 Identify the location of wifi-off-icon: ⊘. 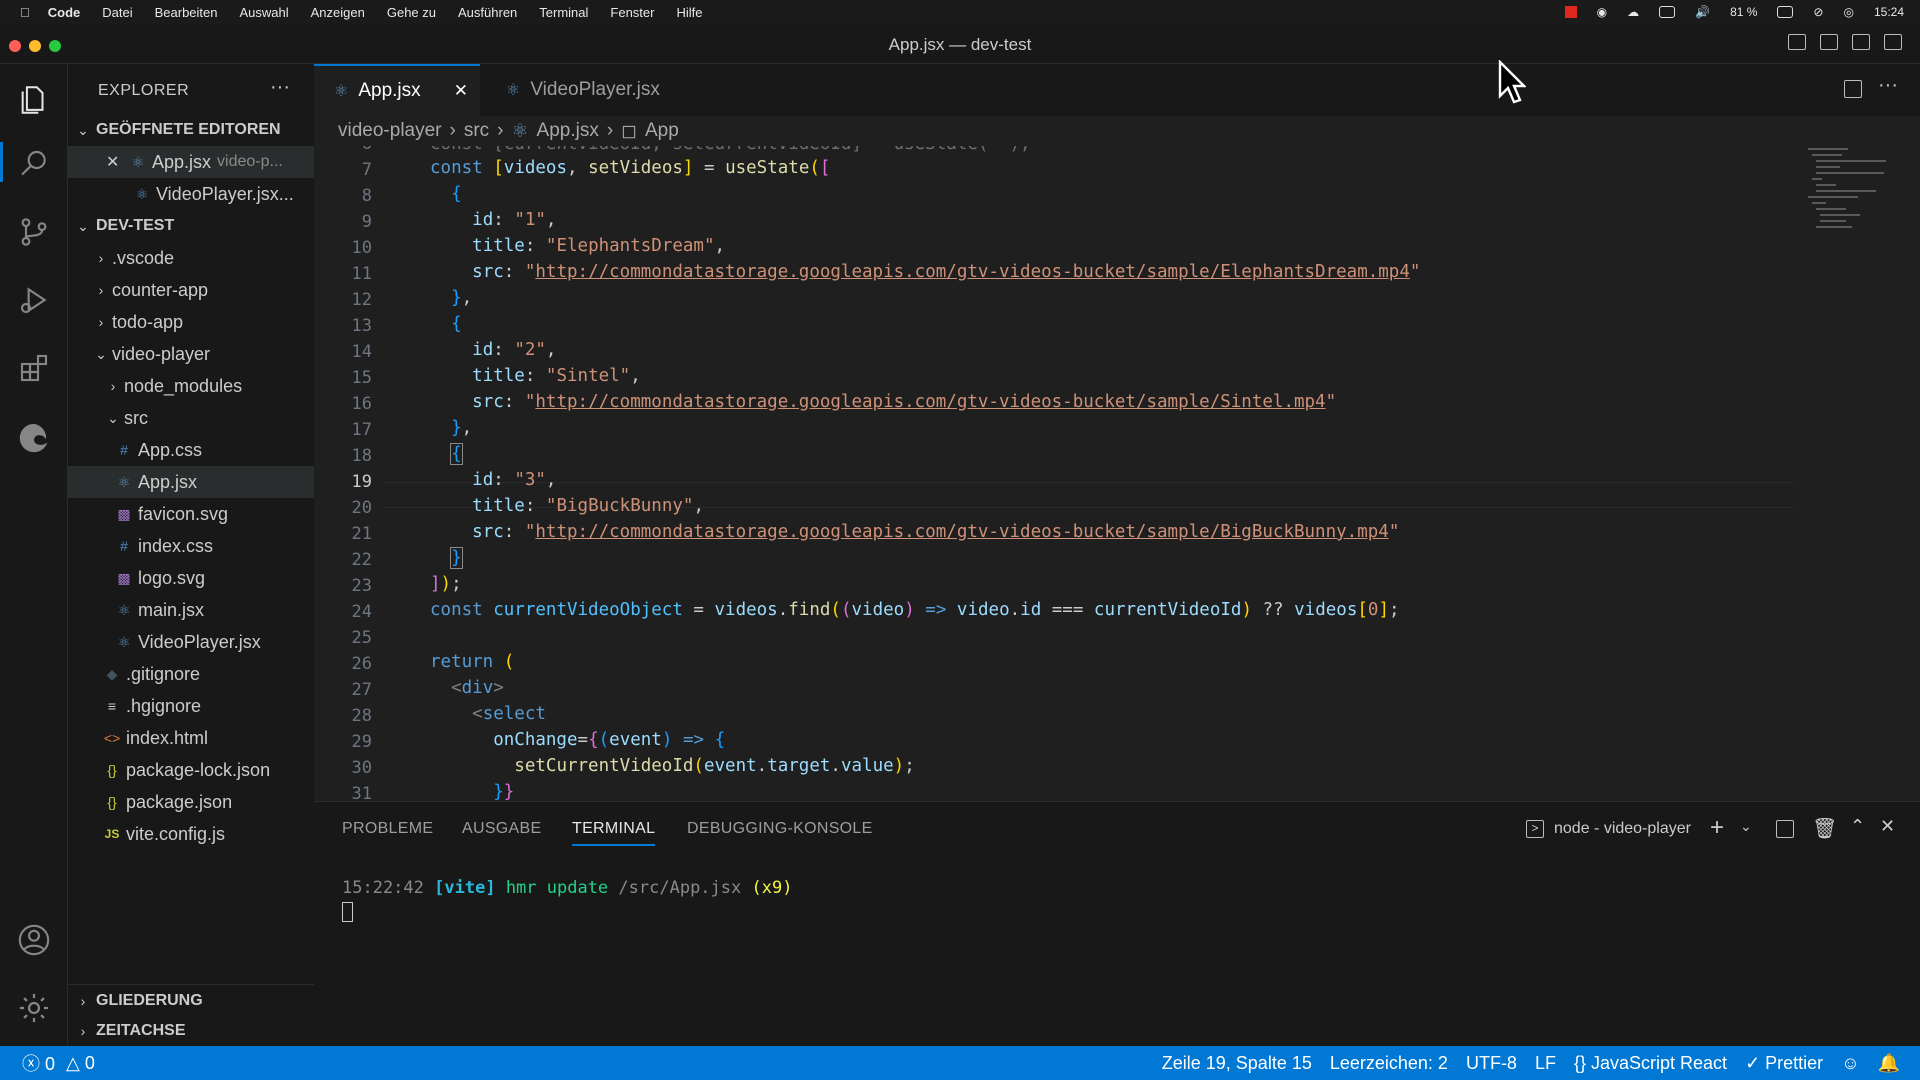
(1818, 12).